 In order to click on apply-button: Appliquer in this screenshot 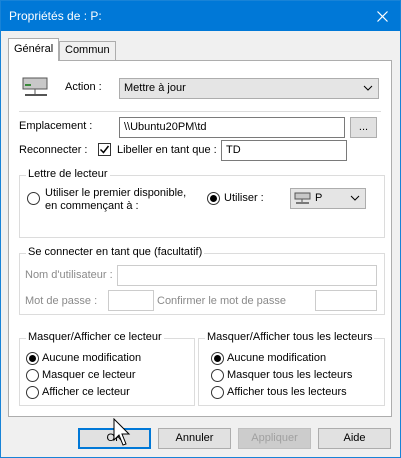, I will do `click(274, 438)`.